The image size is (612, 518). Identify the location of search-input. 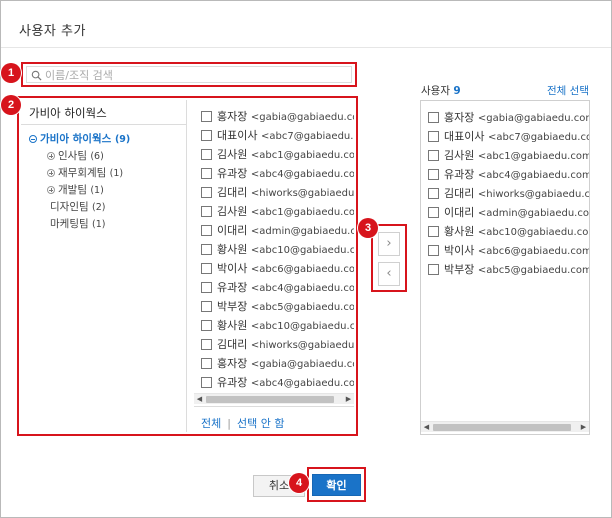
(195, 75).